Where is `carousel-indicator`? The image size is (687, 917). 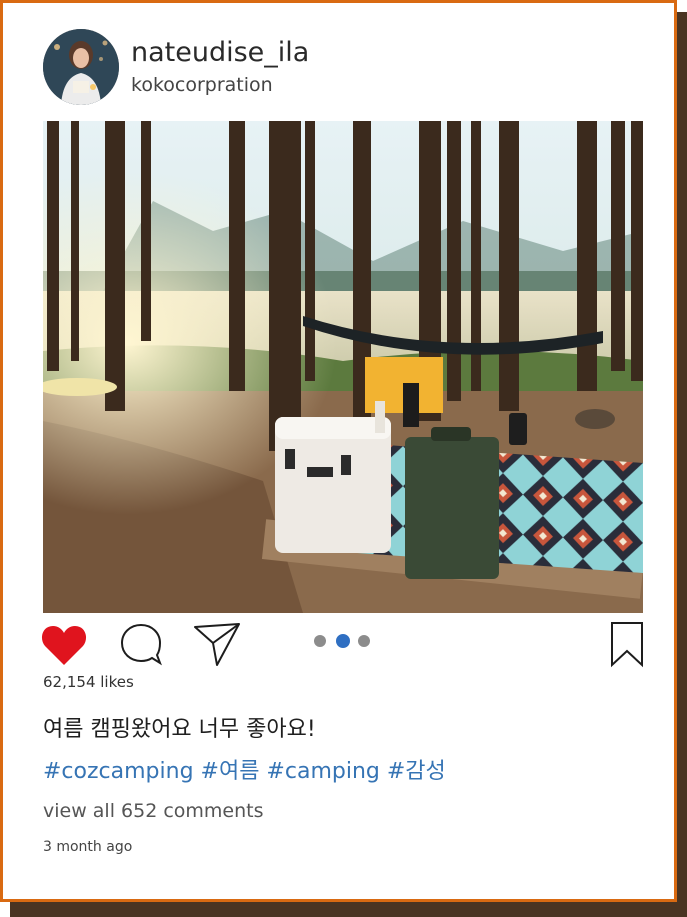
carousel-indicator is located at coordinates (343, 640).